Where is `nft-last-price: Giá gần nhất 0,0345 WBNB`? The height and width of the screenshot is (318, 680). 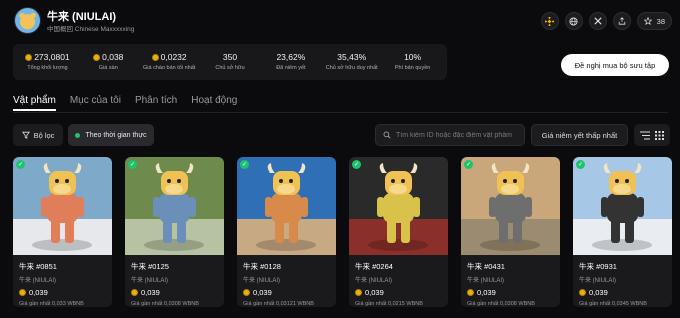 nft-last-price: Giá gần nhất 0,0345 WBNB is located at coordinates (613, 304).